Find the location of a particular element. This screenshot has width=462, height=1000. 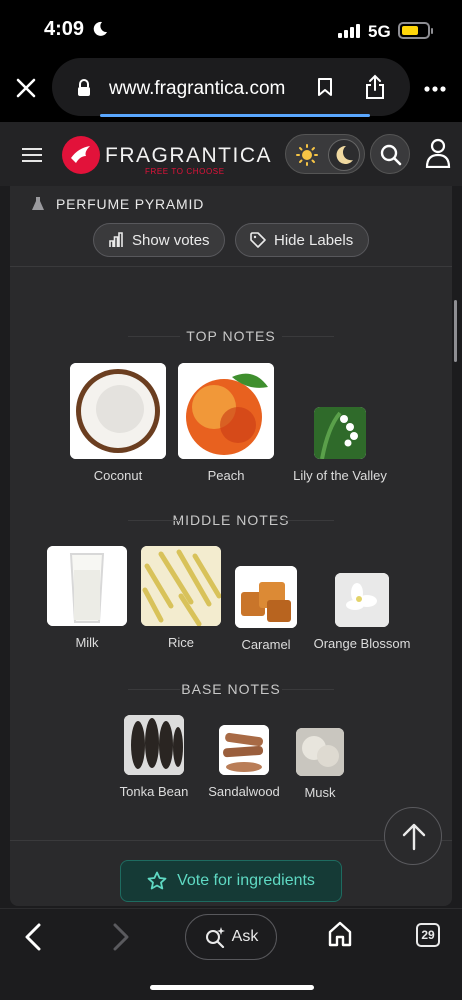

browser-toolbar: Ask 29 is located at coordinates (231, 954).